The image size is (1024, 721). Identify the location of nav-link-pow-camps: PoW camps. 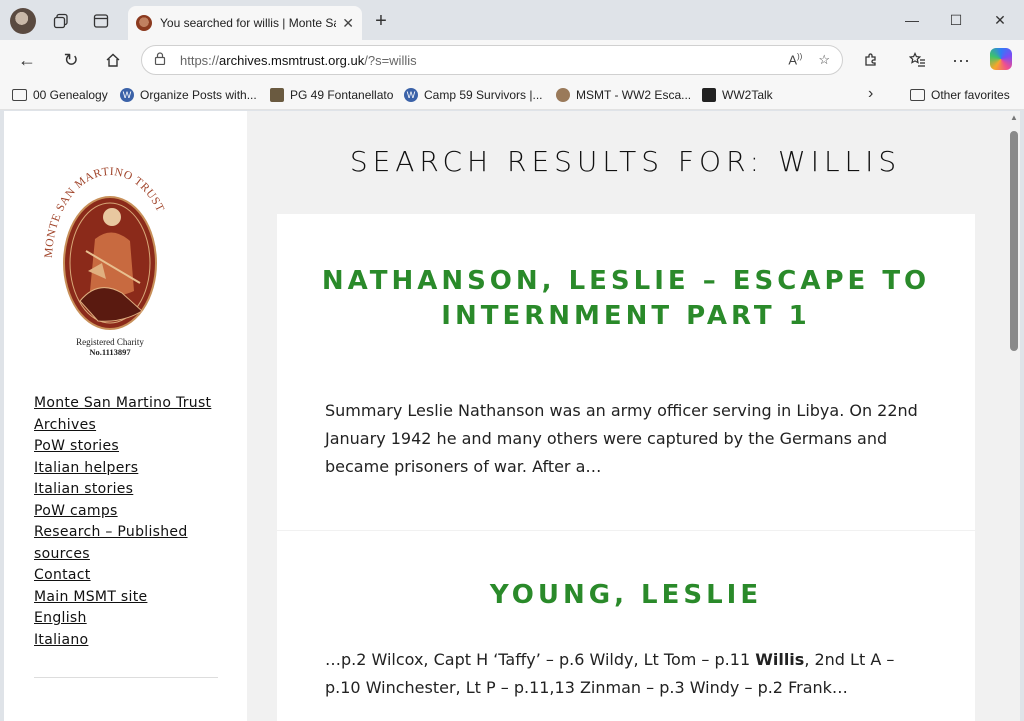
(129, 512).